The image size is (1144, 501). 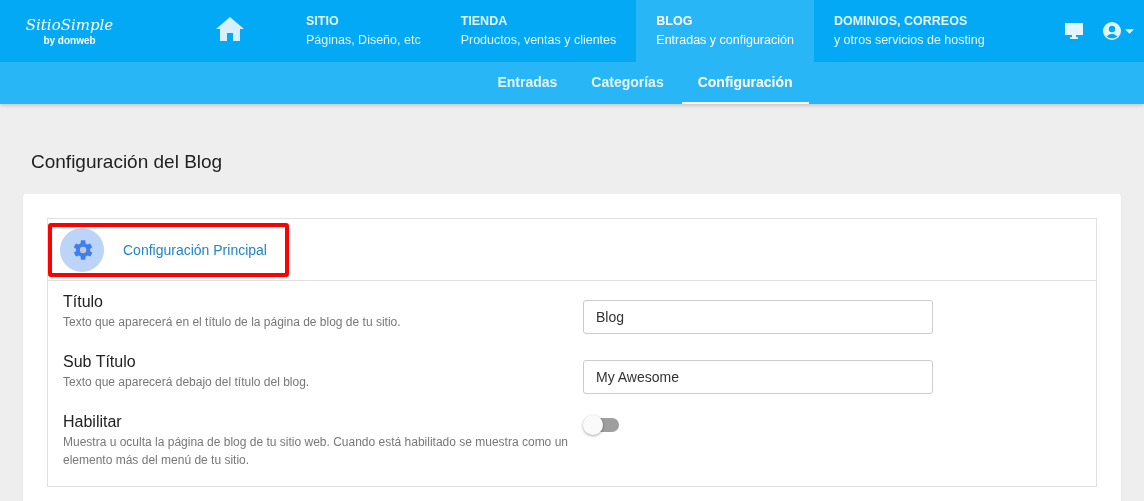 I want to click on section-title: Configuración Principal, so click(x=195, y=249).